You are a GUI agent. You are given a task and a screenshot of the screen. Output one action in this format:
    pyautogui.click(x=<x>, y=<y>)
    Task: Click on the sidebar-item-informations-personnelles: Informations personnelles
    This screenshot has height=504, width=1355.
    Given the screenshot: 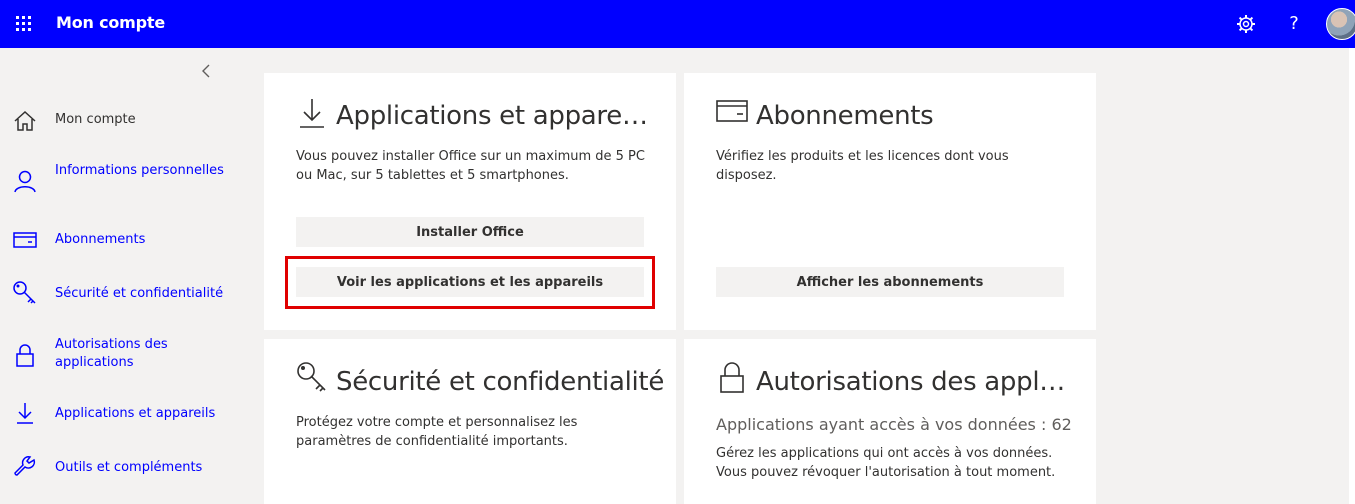 What is the action you would take?
    pyautogui.click(x=115, y=181)
    